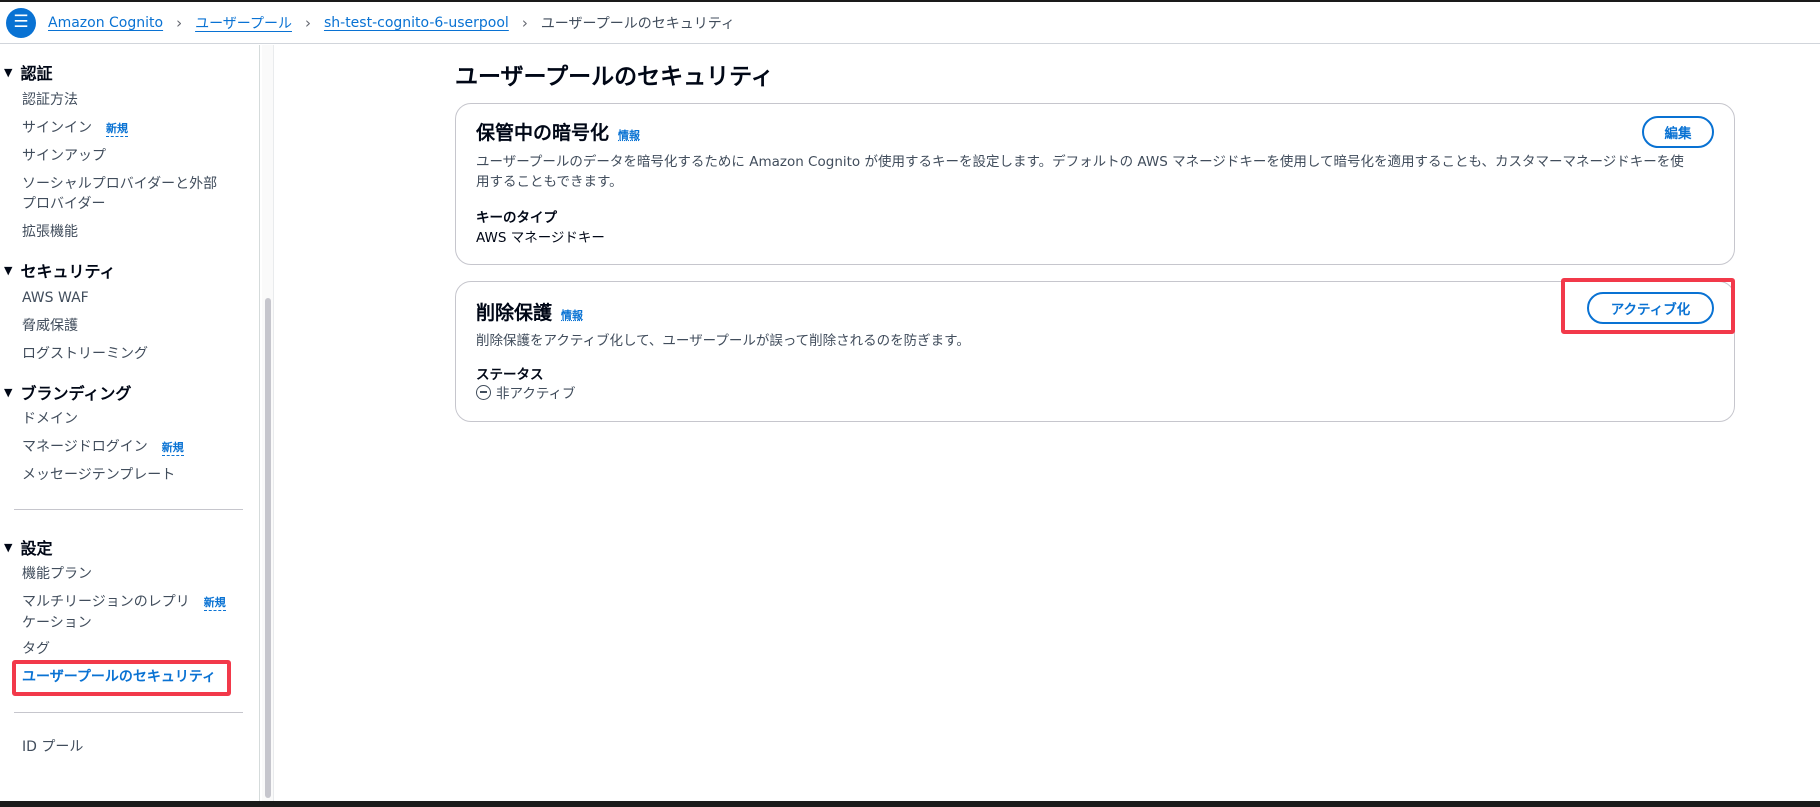 The height and width of the screenshot is (807, 1820). I want to click on section-auth-header: ▼ 認証, so click(28, 72).